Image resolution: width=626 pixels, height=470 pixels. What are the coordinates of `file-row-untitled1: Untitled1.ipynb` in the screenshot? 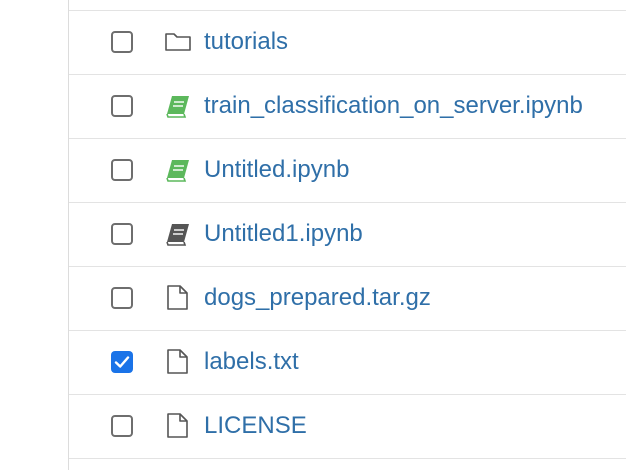 It's located at (347, 235).